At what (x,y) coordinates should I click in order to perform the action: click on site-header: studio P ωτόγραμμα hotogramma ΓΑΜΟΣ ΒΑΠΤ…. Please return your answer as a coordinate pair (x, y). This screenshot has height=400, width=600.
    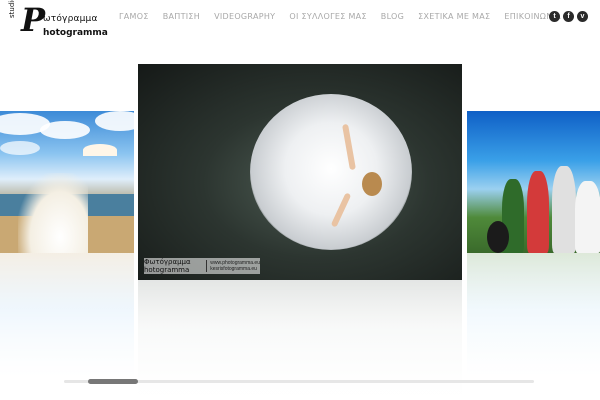
    Looking at the image, I should click on (300, 20).